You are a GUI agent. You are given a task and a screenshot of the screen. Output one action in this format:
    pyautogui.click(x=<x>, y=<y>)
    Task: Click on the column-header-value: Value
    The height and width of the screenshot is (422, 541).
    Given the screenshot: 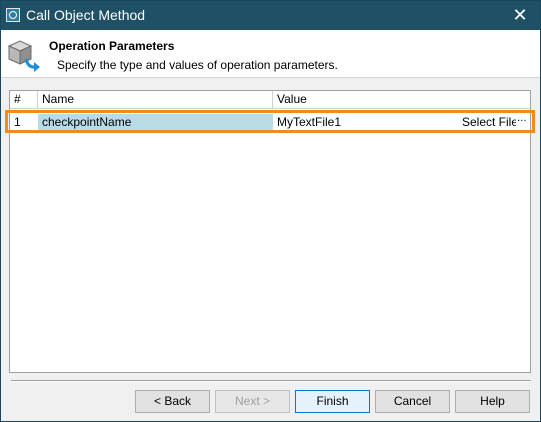 What is the action you would take?
    pyautogui.click(x=401, y=99)
    